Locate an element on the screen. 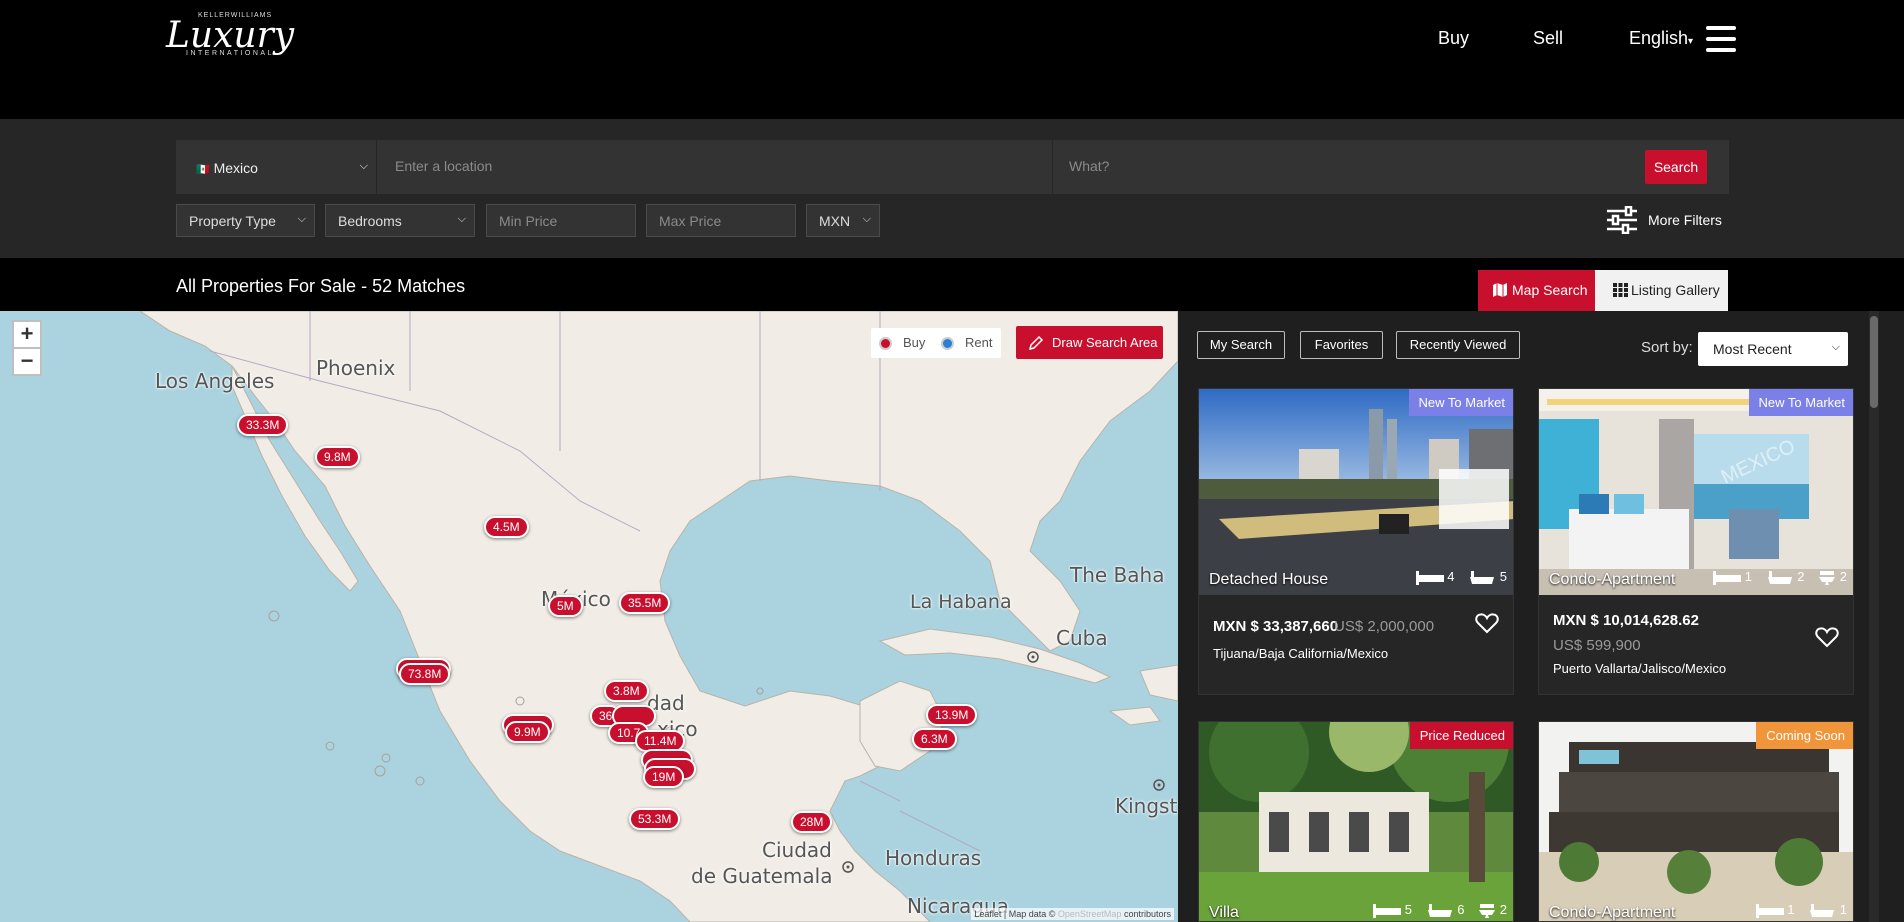  language-label: English is located at coordinates (1659, 38).